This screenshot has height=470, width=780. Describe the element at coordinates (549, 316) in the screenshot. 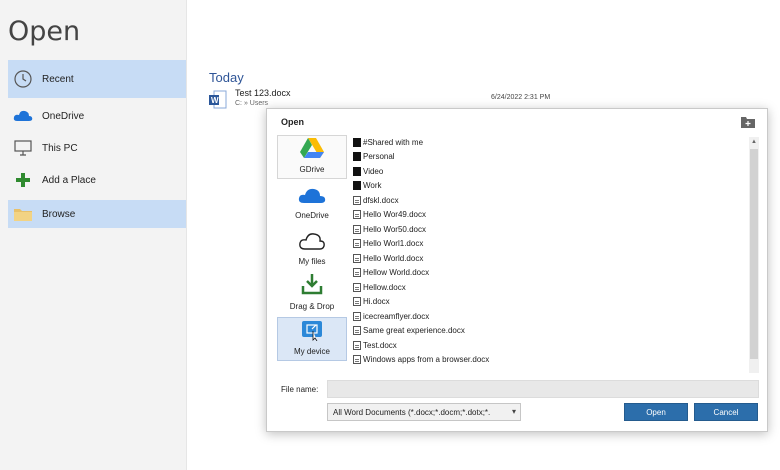

I see `file-list-item: icecreamflyer.docx` at that location.